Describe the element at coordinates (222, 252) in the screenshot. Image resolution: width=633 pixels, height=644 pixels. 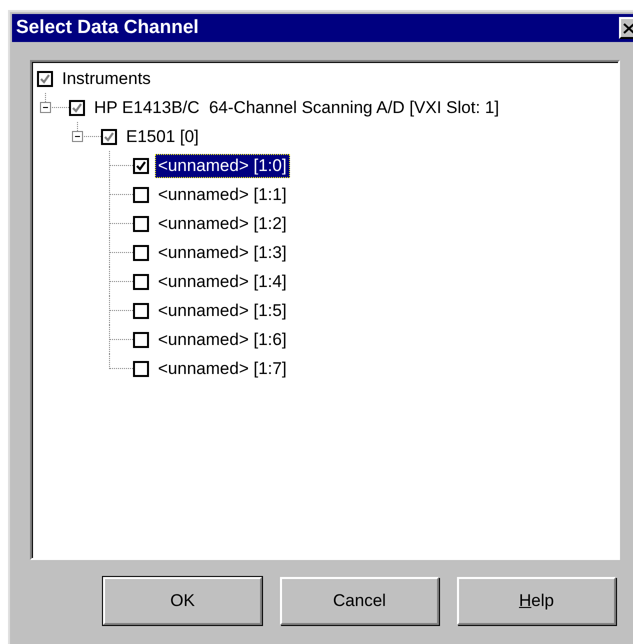
I see `tree-item: <unnamed> [1:3]` at that location.